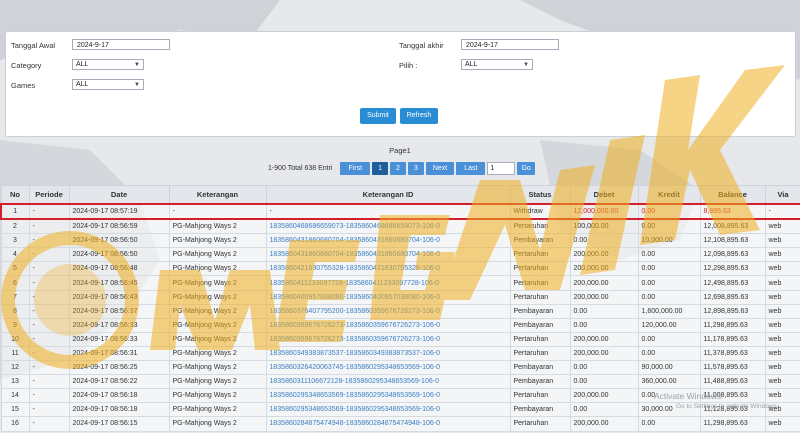 The image size is (800, 433). What do you see at coordinates (669, 368) in the screenshot?
I see `cell-kredit: 90,000.00` at bounding box center [669, 368].